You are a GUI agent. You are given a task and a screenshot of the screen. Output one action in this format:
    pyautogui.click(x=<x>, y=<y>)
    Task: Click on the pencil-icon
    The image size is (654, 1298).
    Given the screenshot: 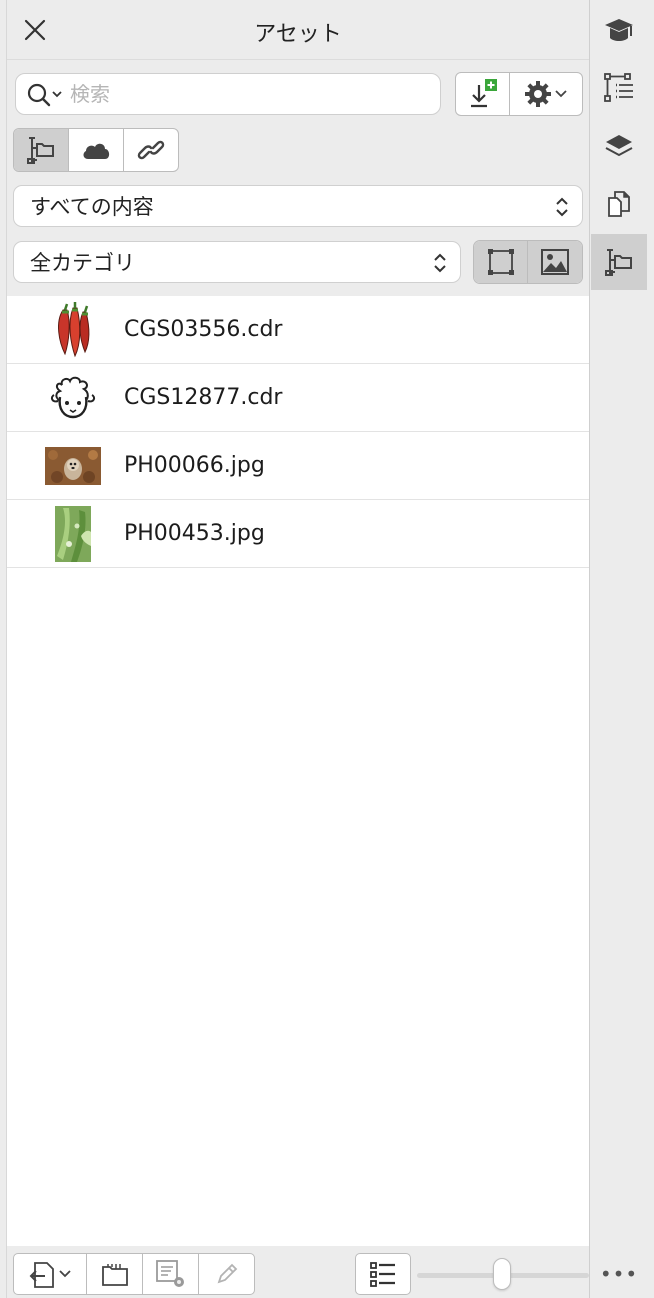 What is the action you would take?
    pyautogui.click(x=227, y=1273)
    